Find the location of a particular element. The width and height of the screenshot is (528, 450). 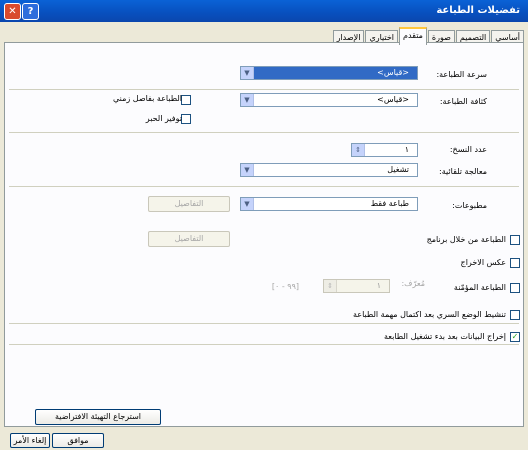

output-data-checkbox: ✓ is located at coordinates (515, 337).